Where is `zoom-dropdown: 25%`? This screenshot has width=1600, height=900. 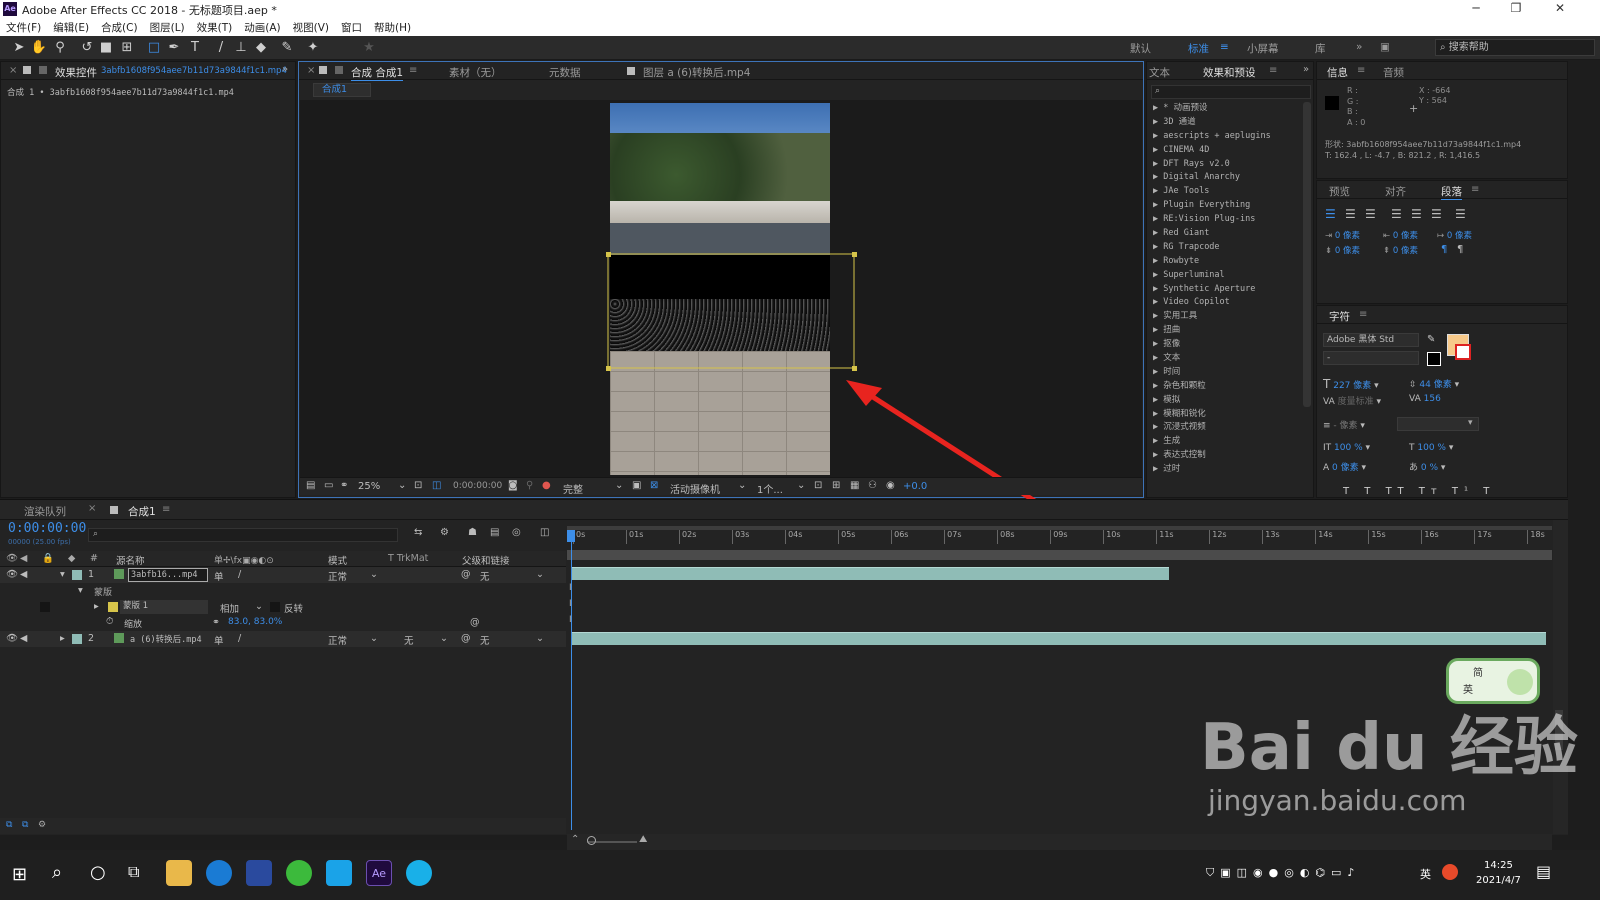 zoom-dropdown: 25% is located at coordinates (369, 486).